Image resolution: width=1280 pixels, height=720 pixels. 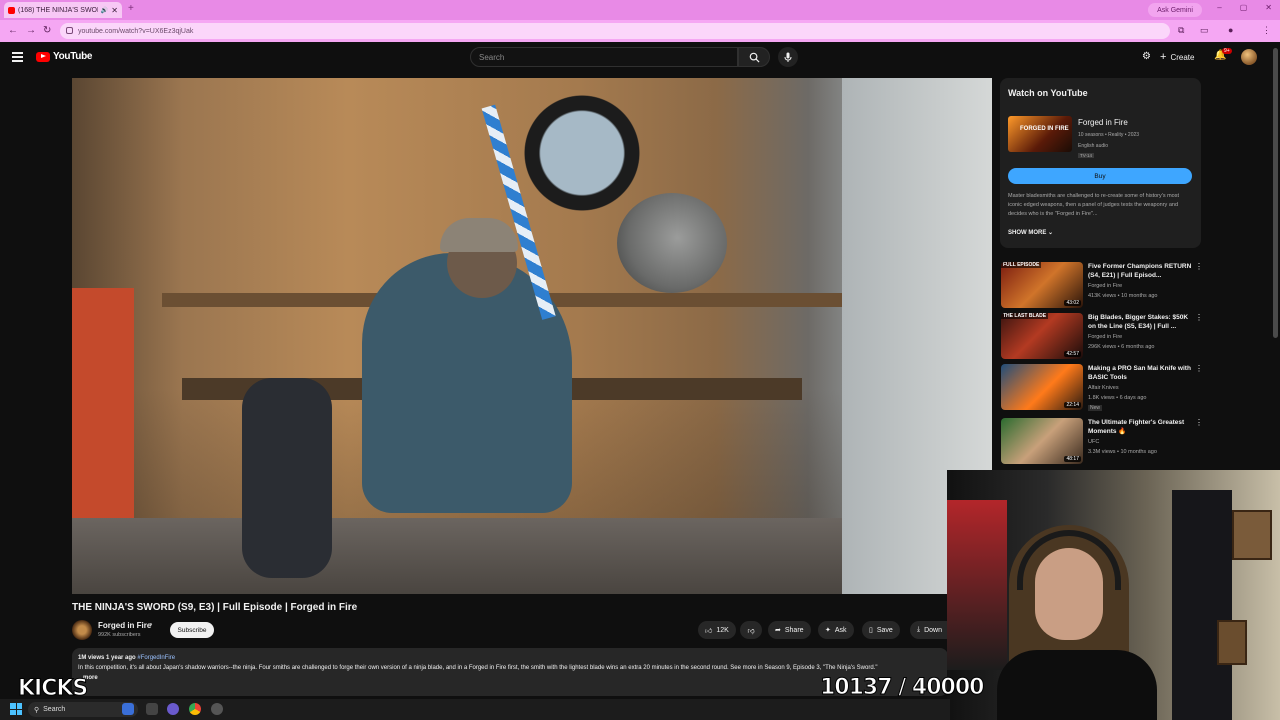 I want to click on tab-close-icon: ✕, so click(x=114, y=10).